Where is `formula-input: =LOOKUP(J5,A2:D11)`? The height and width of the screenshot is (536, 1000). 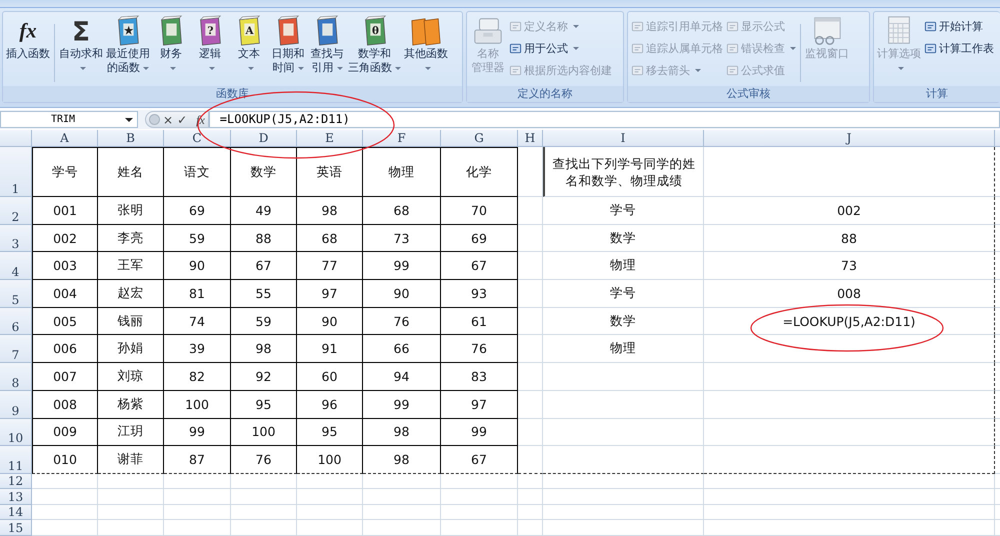
formula-input: =LOOKUP(J5,A2:D11) is located at coordinates (604, 119).